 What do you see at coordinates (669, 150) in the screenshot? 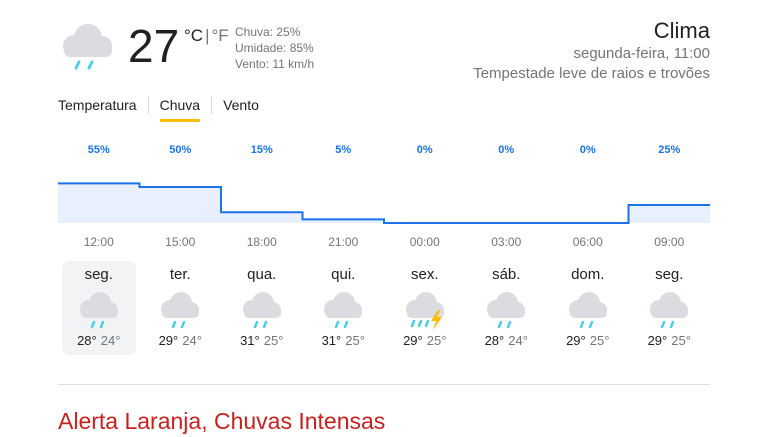
I see `precipitation-label: 25%` at bounding box center [669, 150].